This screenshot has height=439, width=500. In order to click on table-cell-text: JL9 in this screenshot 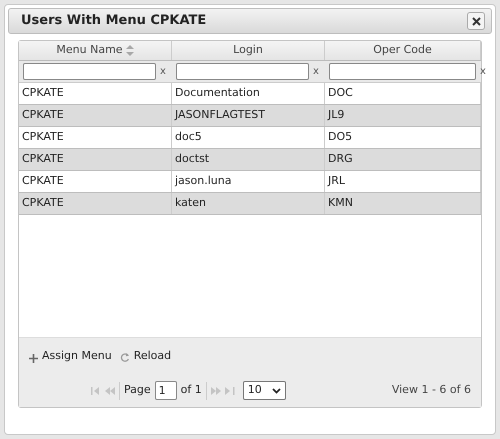, I will do `click(336, 115)`.